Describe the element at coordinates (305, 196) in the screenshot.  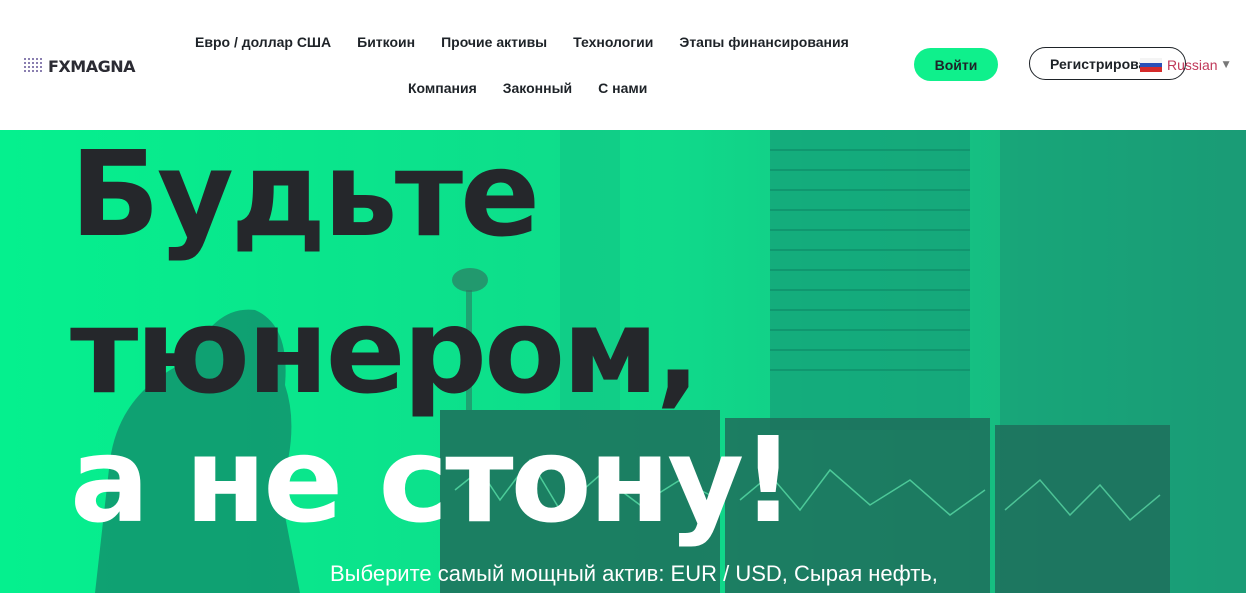
I see `hero-headline-line-1: Будьте` at that location.